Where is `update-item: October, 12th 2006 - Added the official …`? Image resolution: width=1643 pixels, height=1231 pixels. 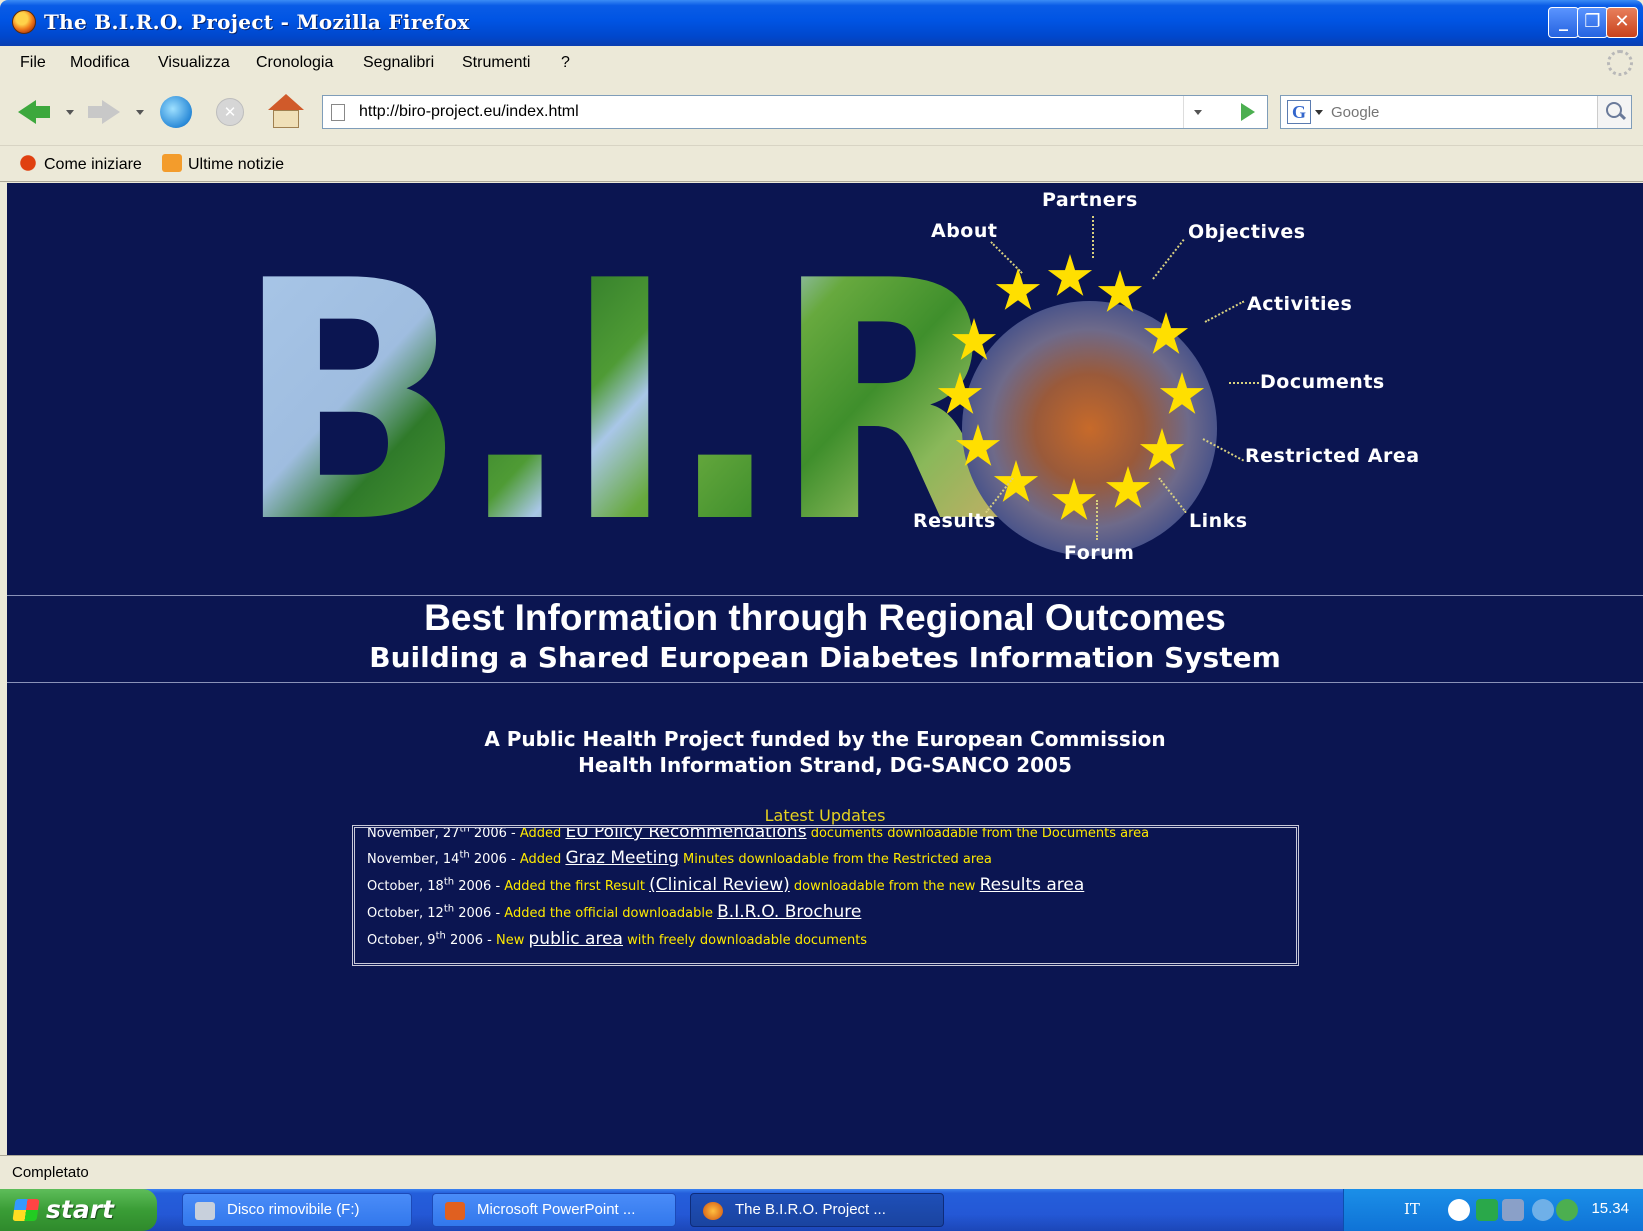 update-item: October, 12th 2006 - Added the official … is located at coordinates (614, 912).